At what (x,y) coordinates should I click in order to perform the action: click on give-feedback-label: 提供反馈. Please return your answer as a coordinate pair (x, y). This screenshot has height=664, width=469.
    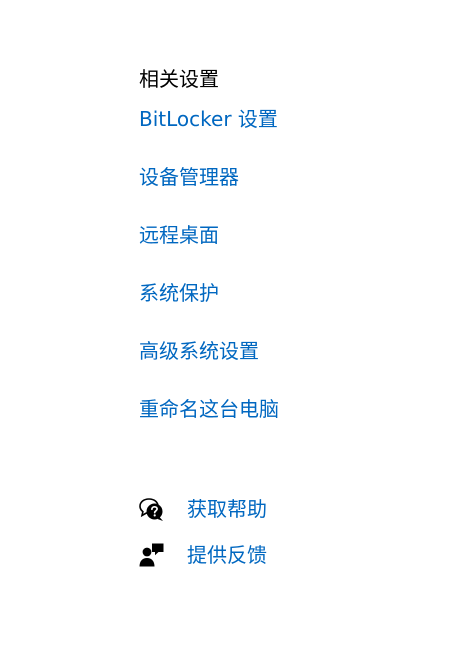
    Looking at the image, I should click on (227, 555).